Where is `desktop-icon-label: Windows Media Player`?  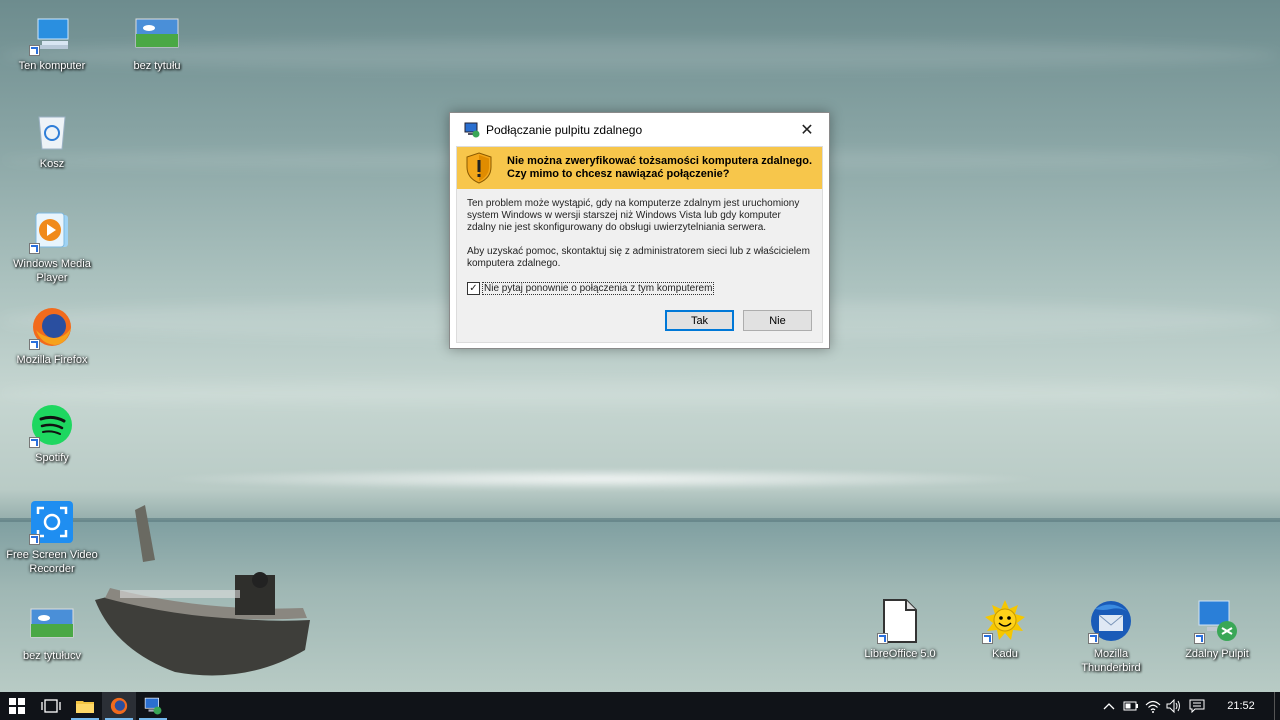
desktop-icon-label: Windows Media Player is located at coordinates (52, 271).